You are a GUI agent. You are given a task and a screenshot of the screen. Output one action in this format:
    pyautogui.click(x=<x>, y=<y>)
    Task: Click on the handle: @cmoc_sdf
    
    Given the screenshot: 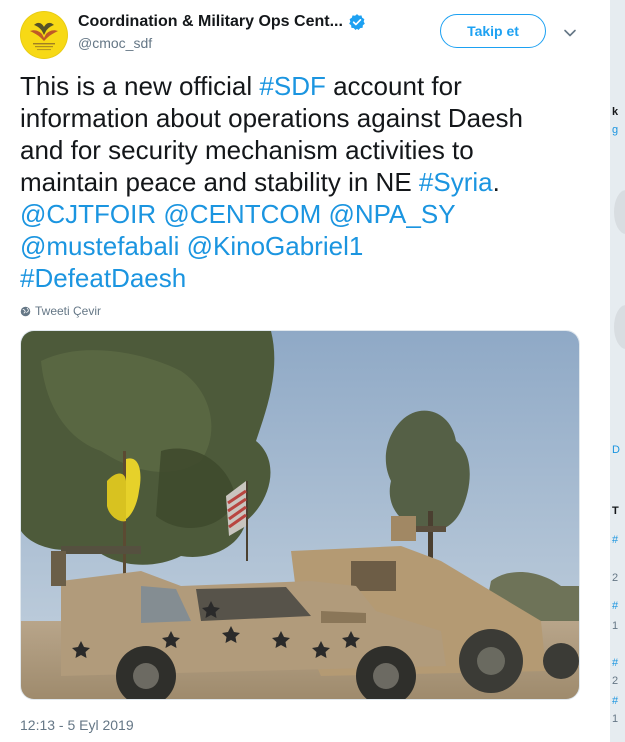 What is the action you would take?
    pyautogui.click(x=115, y=43)
    